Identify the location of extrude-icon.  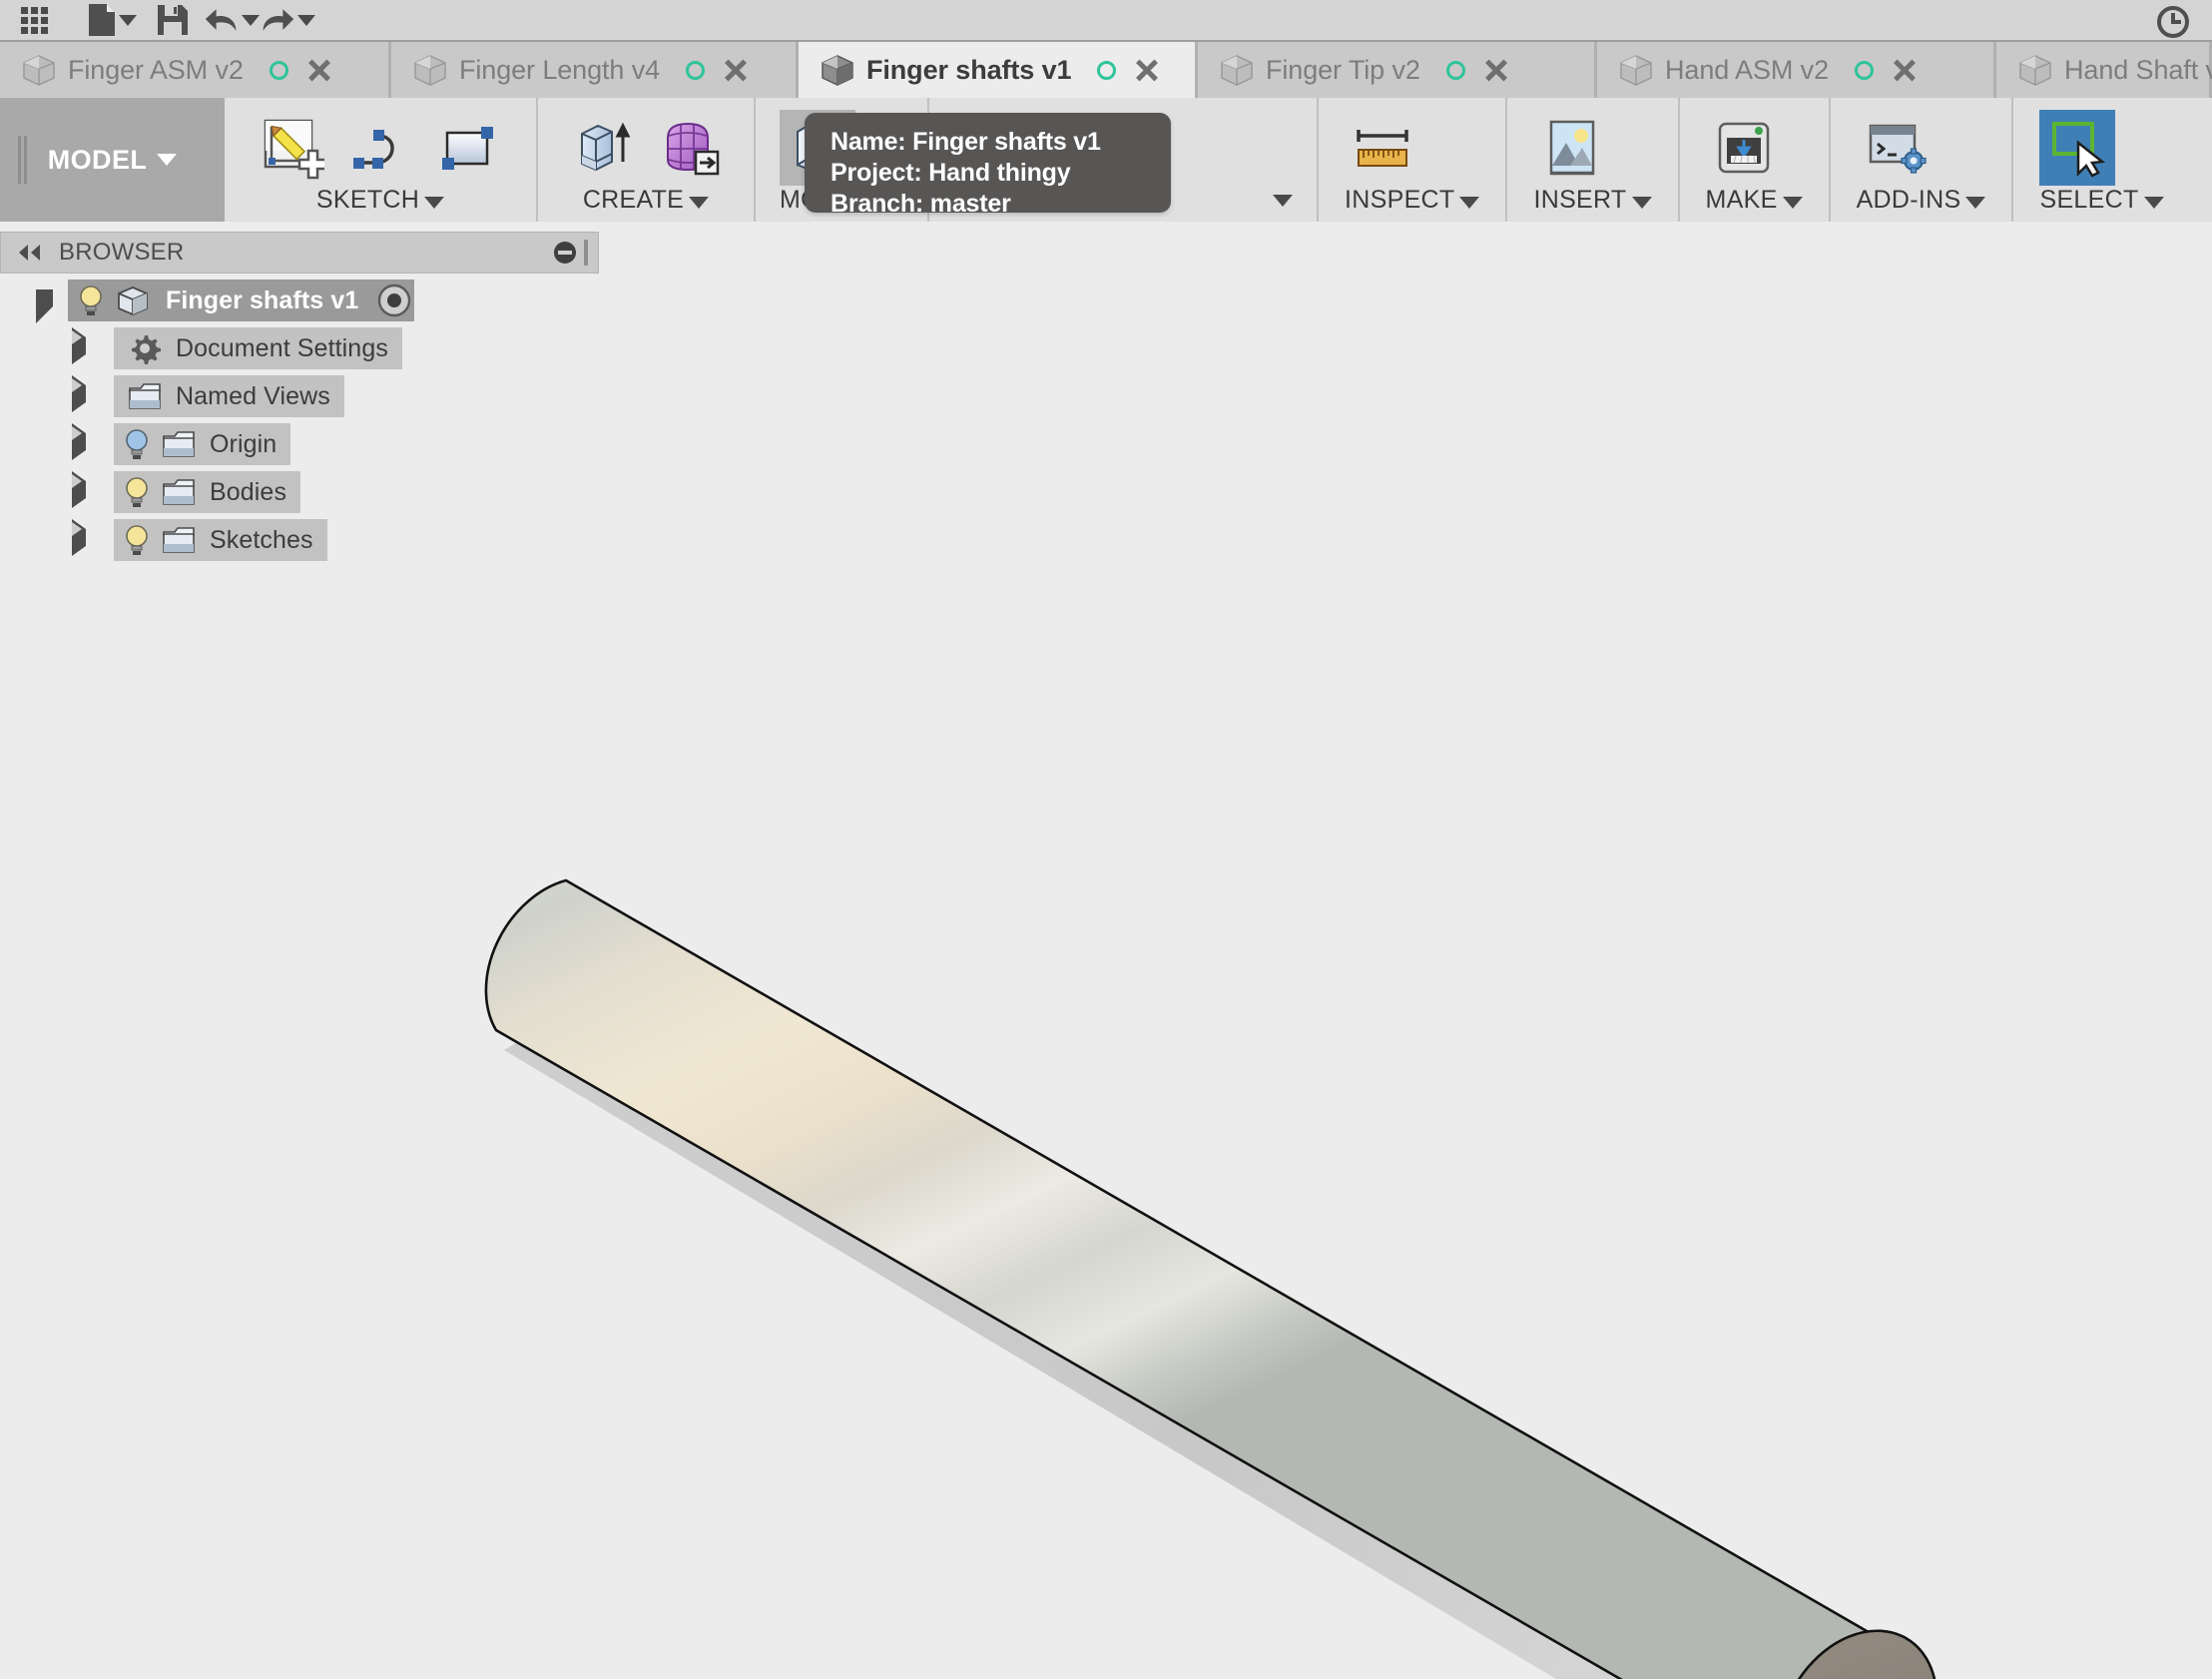
(602, 148).